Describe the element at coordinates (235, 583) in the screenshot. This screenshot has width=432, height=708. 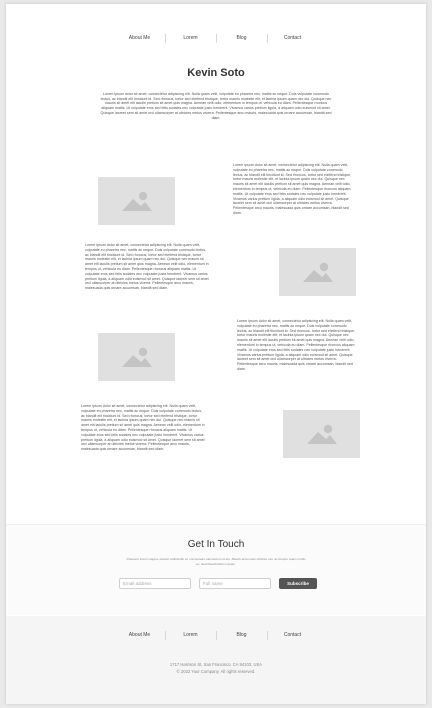
I see `full-name-field` at that location.